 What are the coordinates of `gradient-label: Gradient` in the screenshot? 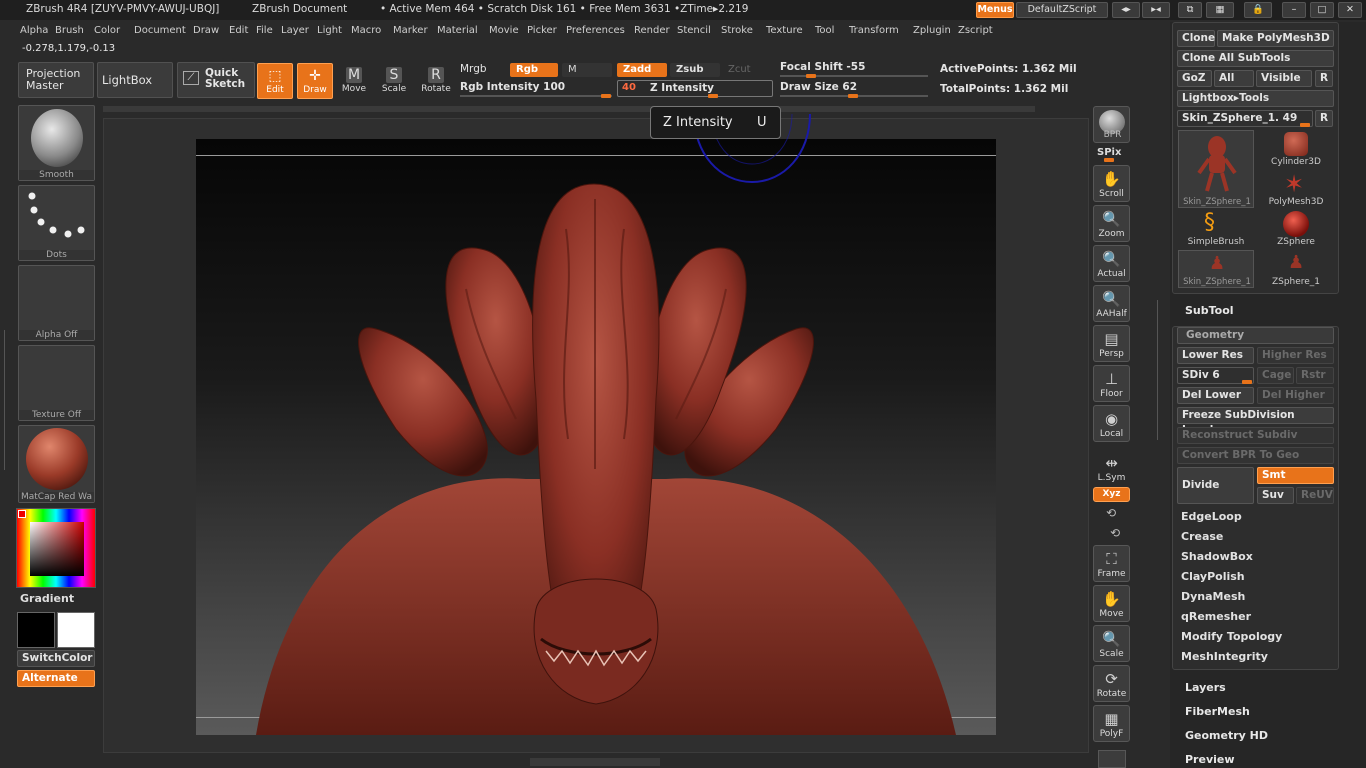 It's located at (47, 598).